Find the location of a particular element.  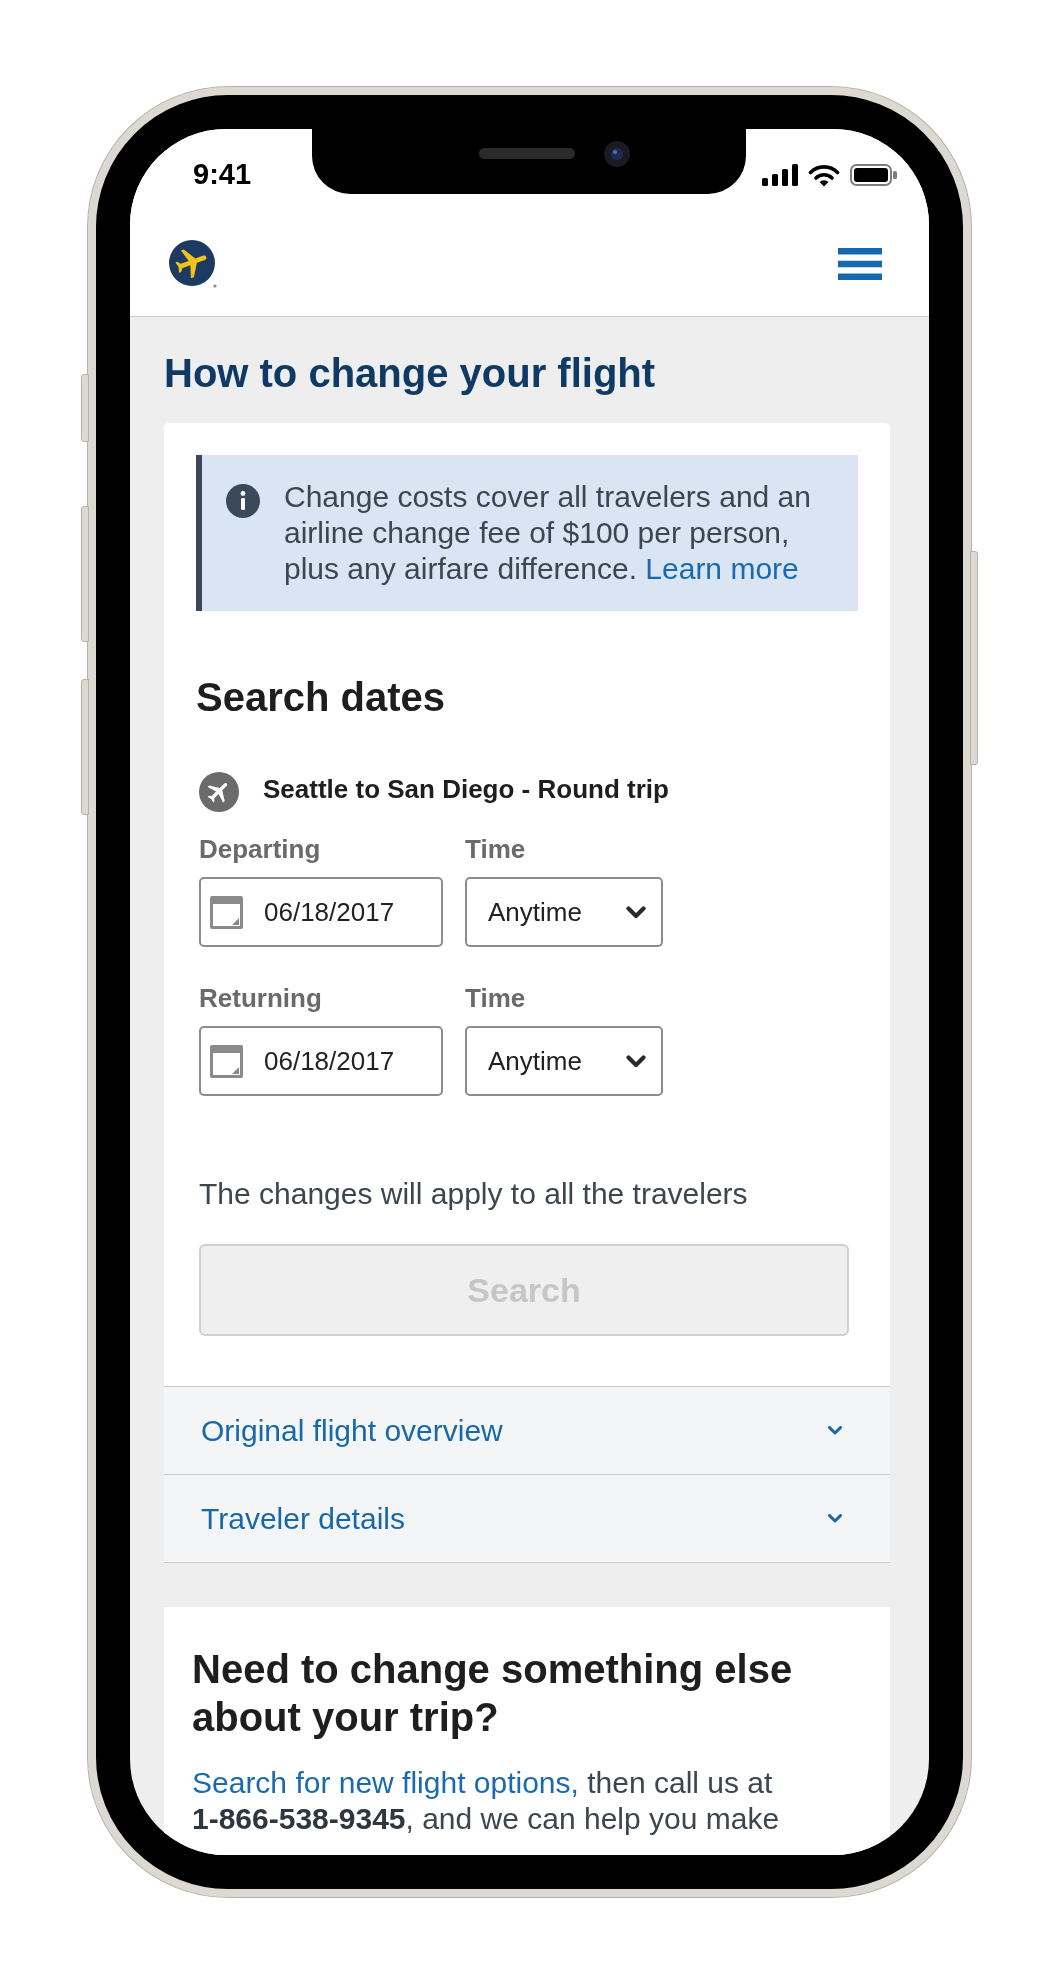

signal-icon is located at coordinates (780, 175).